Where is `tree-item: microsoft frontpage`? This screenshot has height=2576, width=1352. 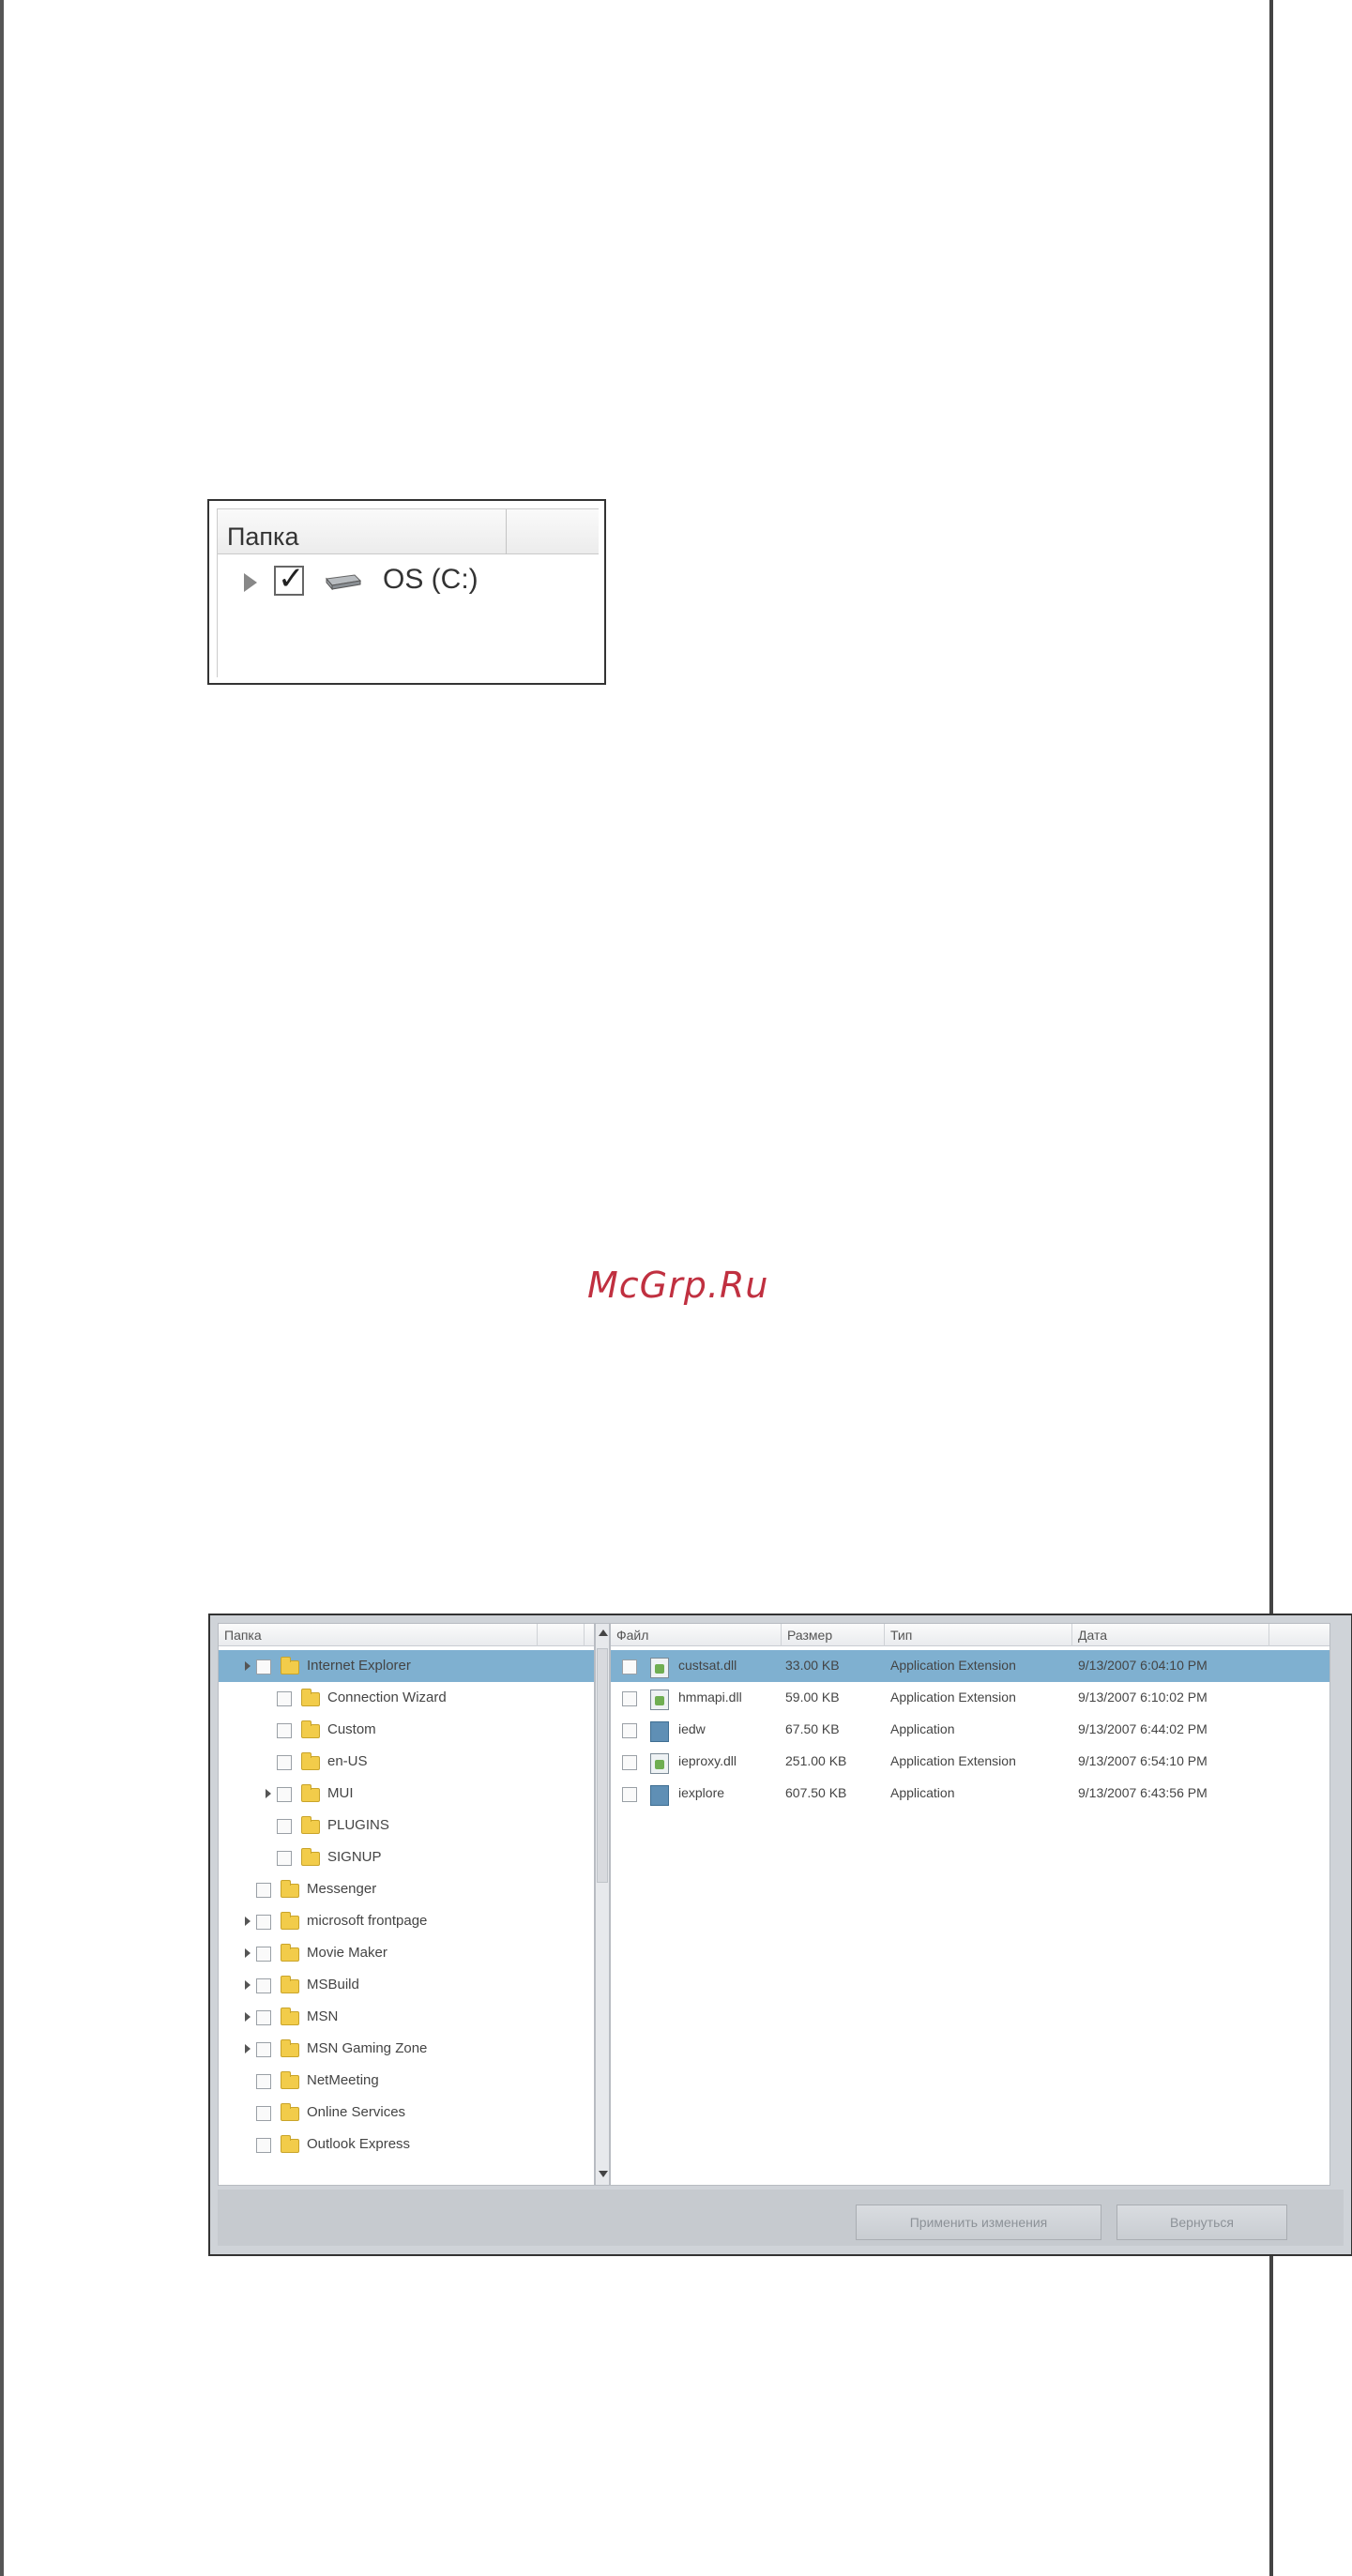
tree-item: microsoft frontpage is located at coordinates (406, 1921).